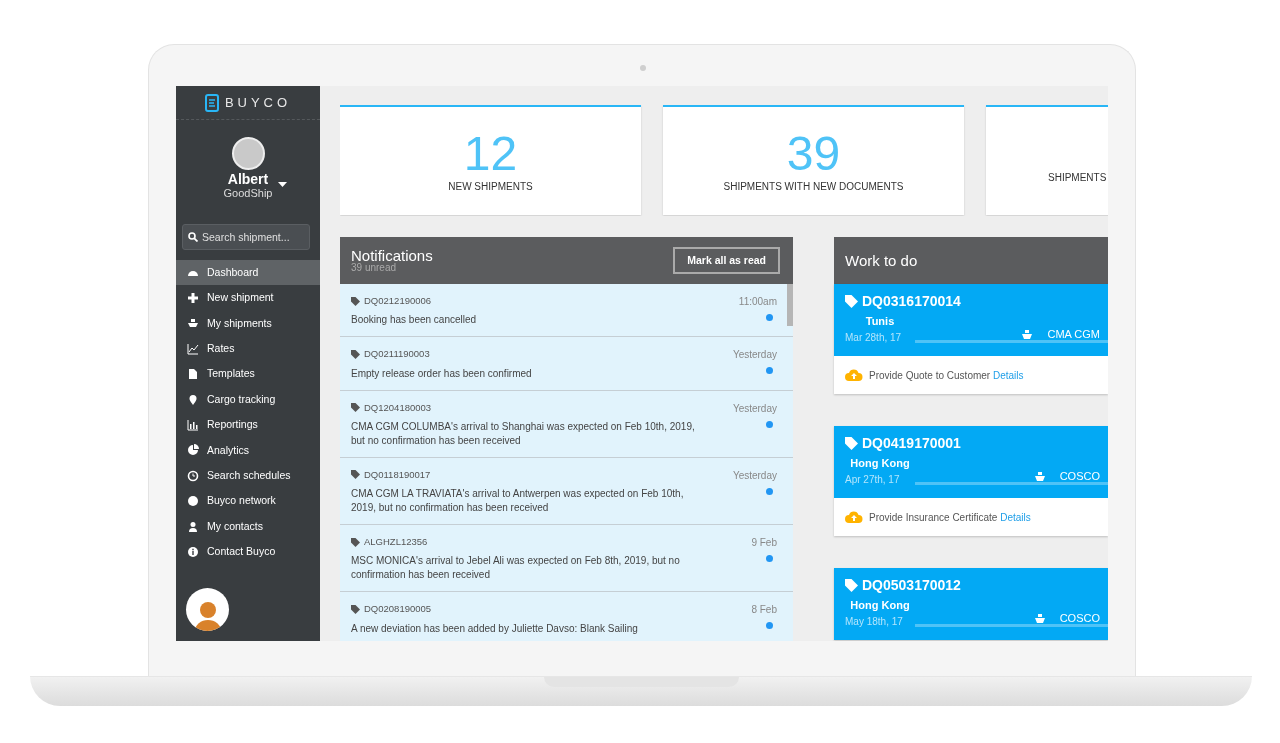 This screenshot has height=743, width=1280. Describe the element at coordinates (374, 268) in the screenshot. I see `unread-count: 39 unread` at that location.